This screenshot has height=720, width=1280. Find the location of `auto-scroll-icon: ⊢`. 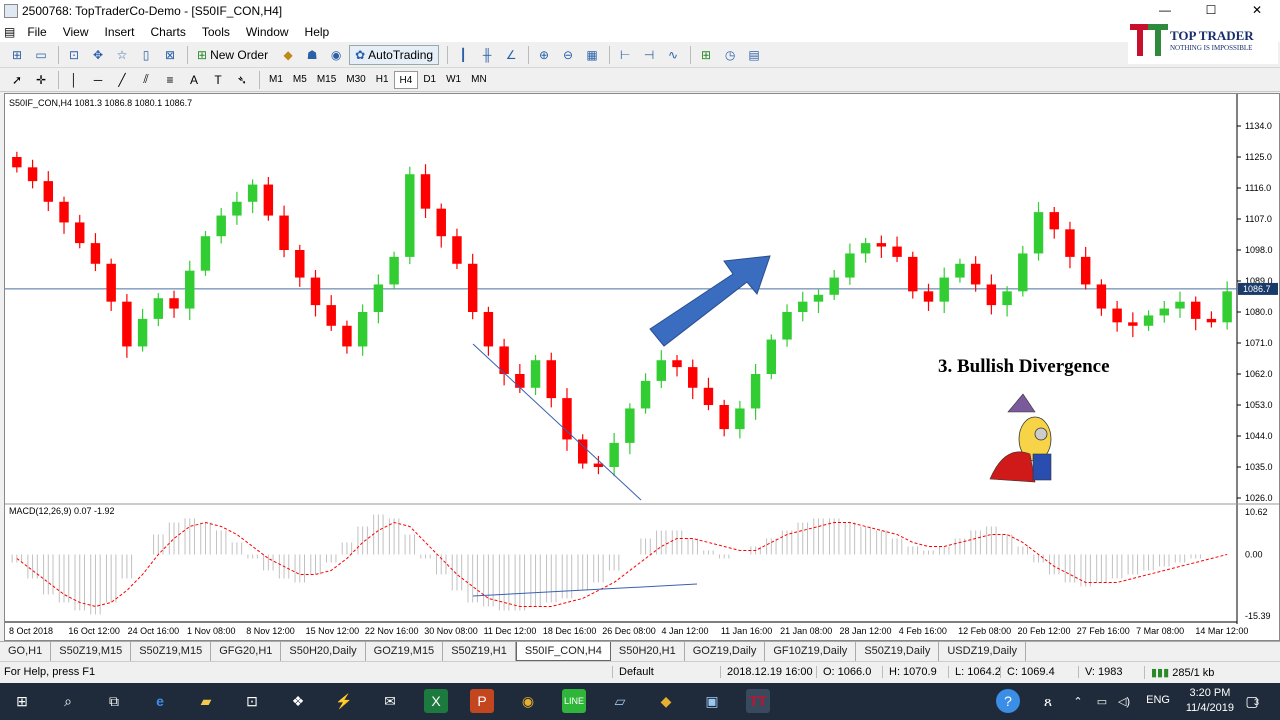

auto-scroll-icon: ⊢ is located at coordinates (625, 55).